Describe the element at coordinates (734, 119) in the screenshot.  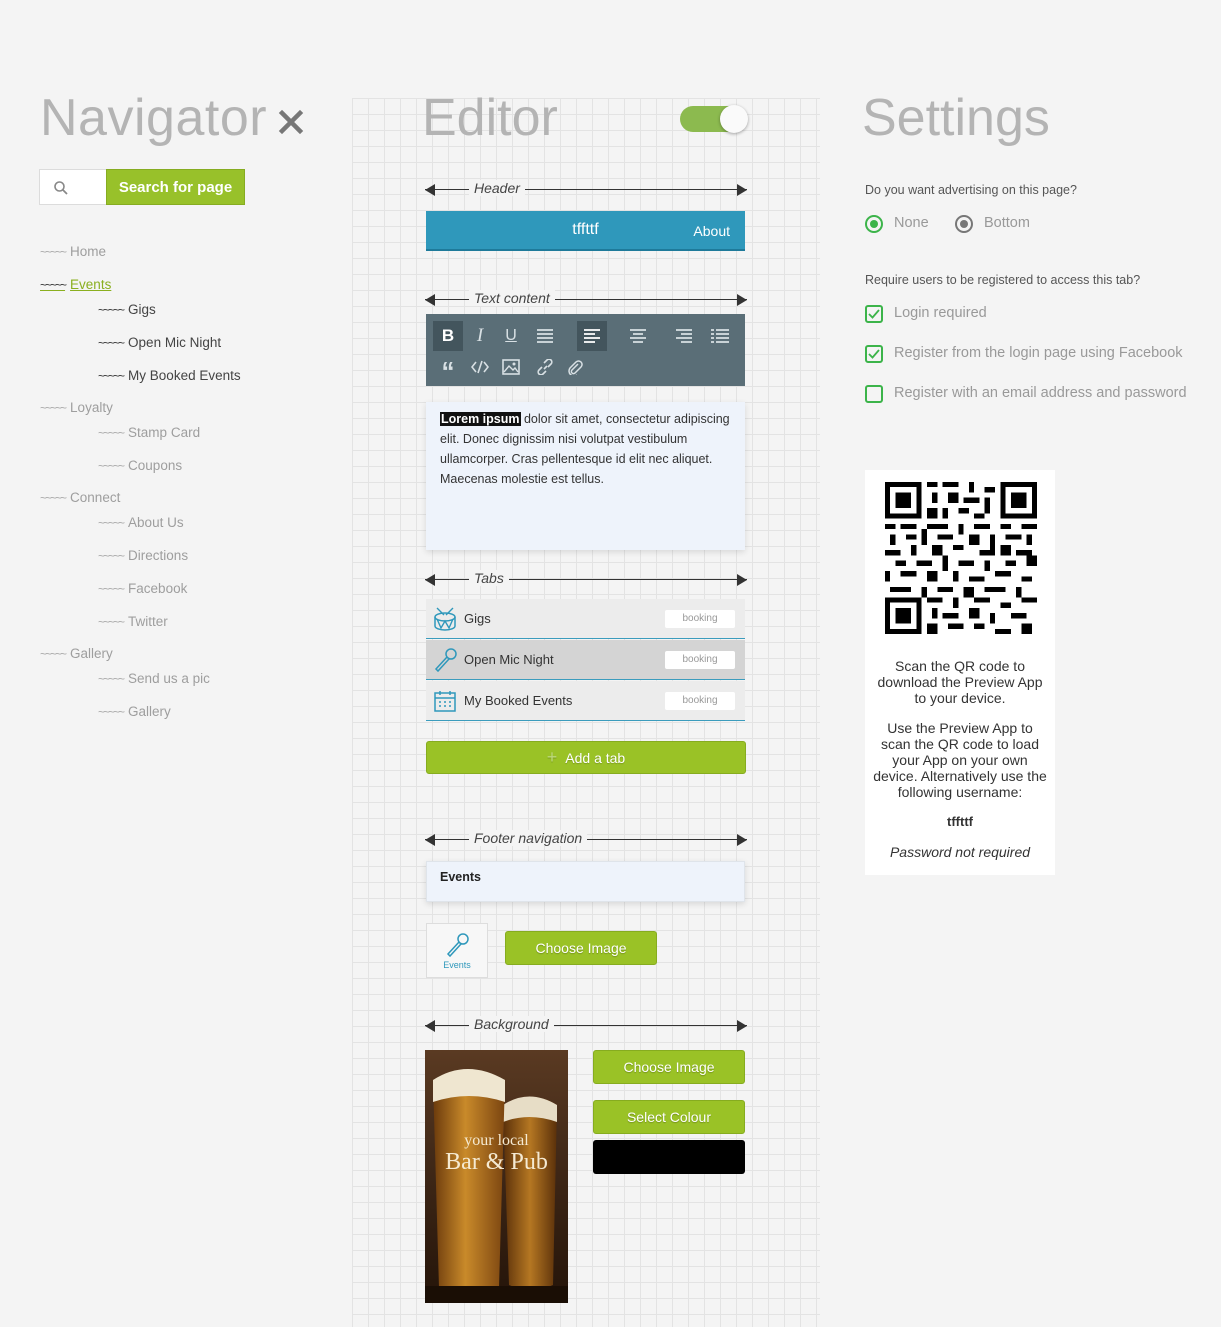
I see `toggle-knob` at that location.